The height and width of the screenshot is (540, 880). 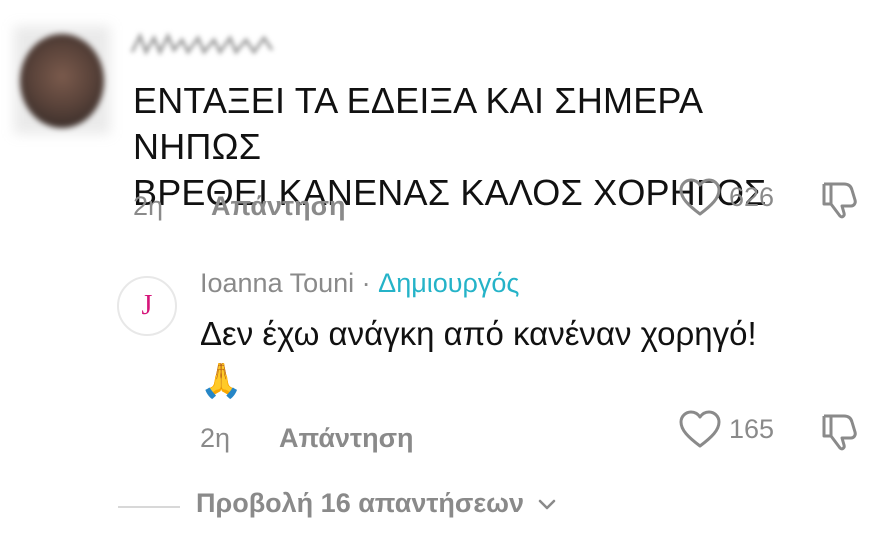 I want to click on view-replies-button: Προβολή 16 απαντήσεων, so click(x=376, y=503).